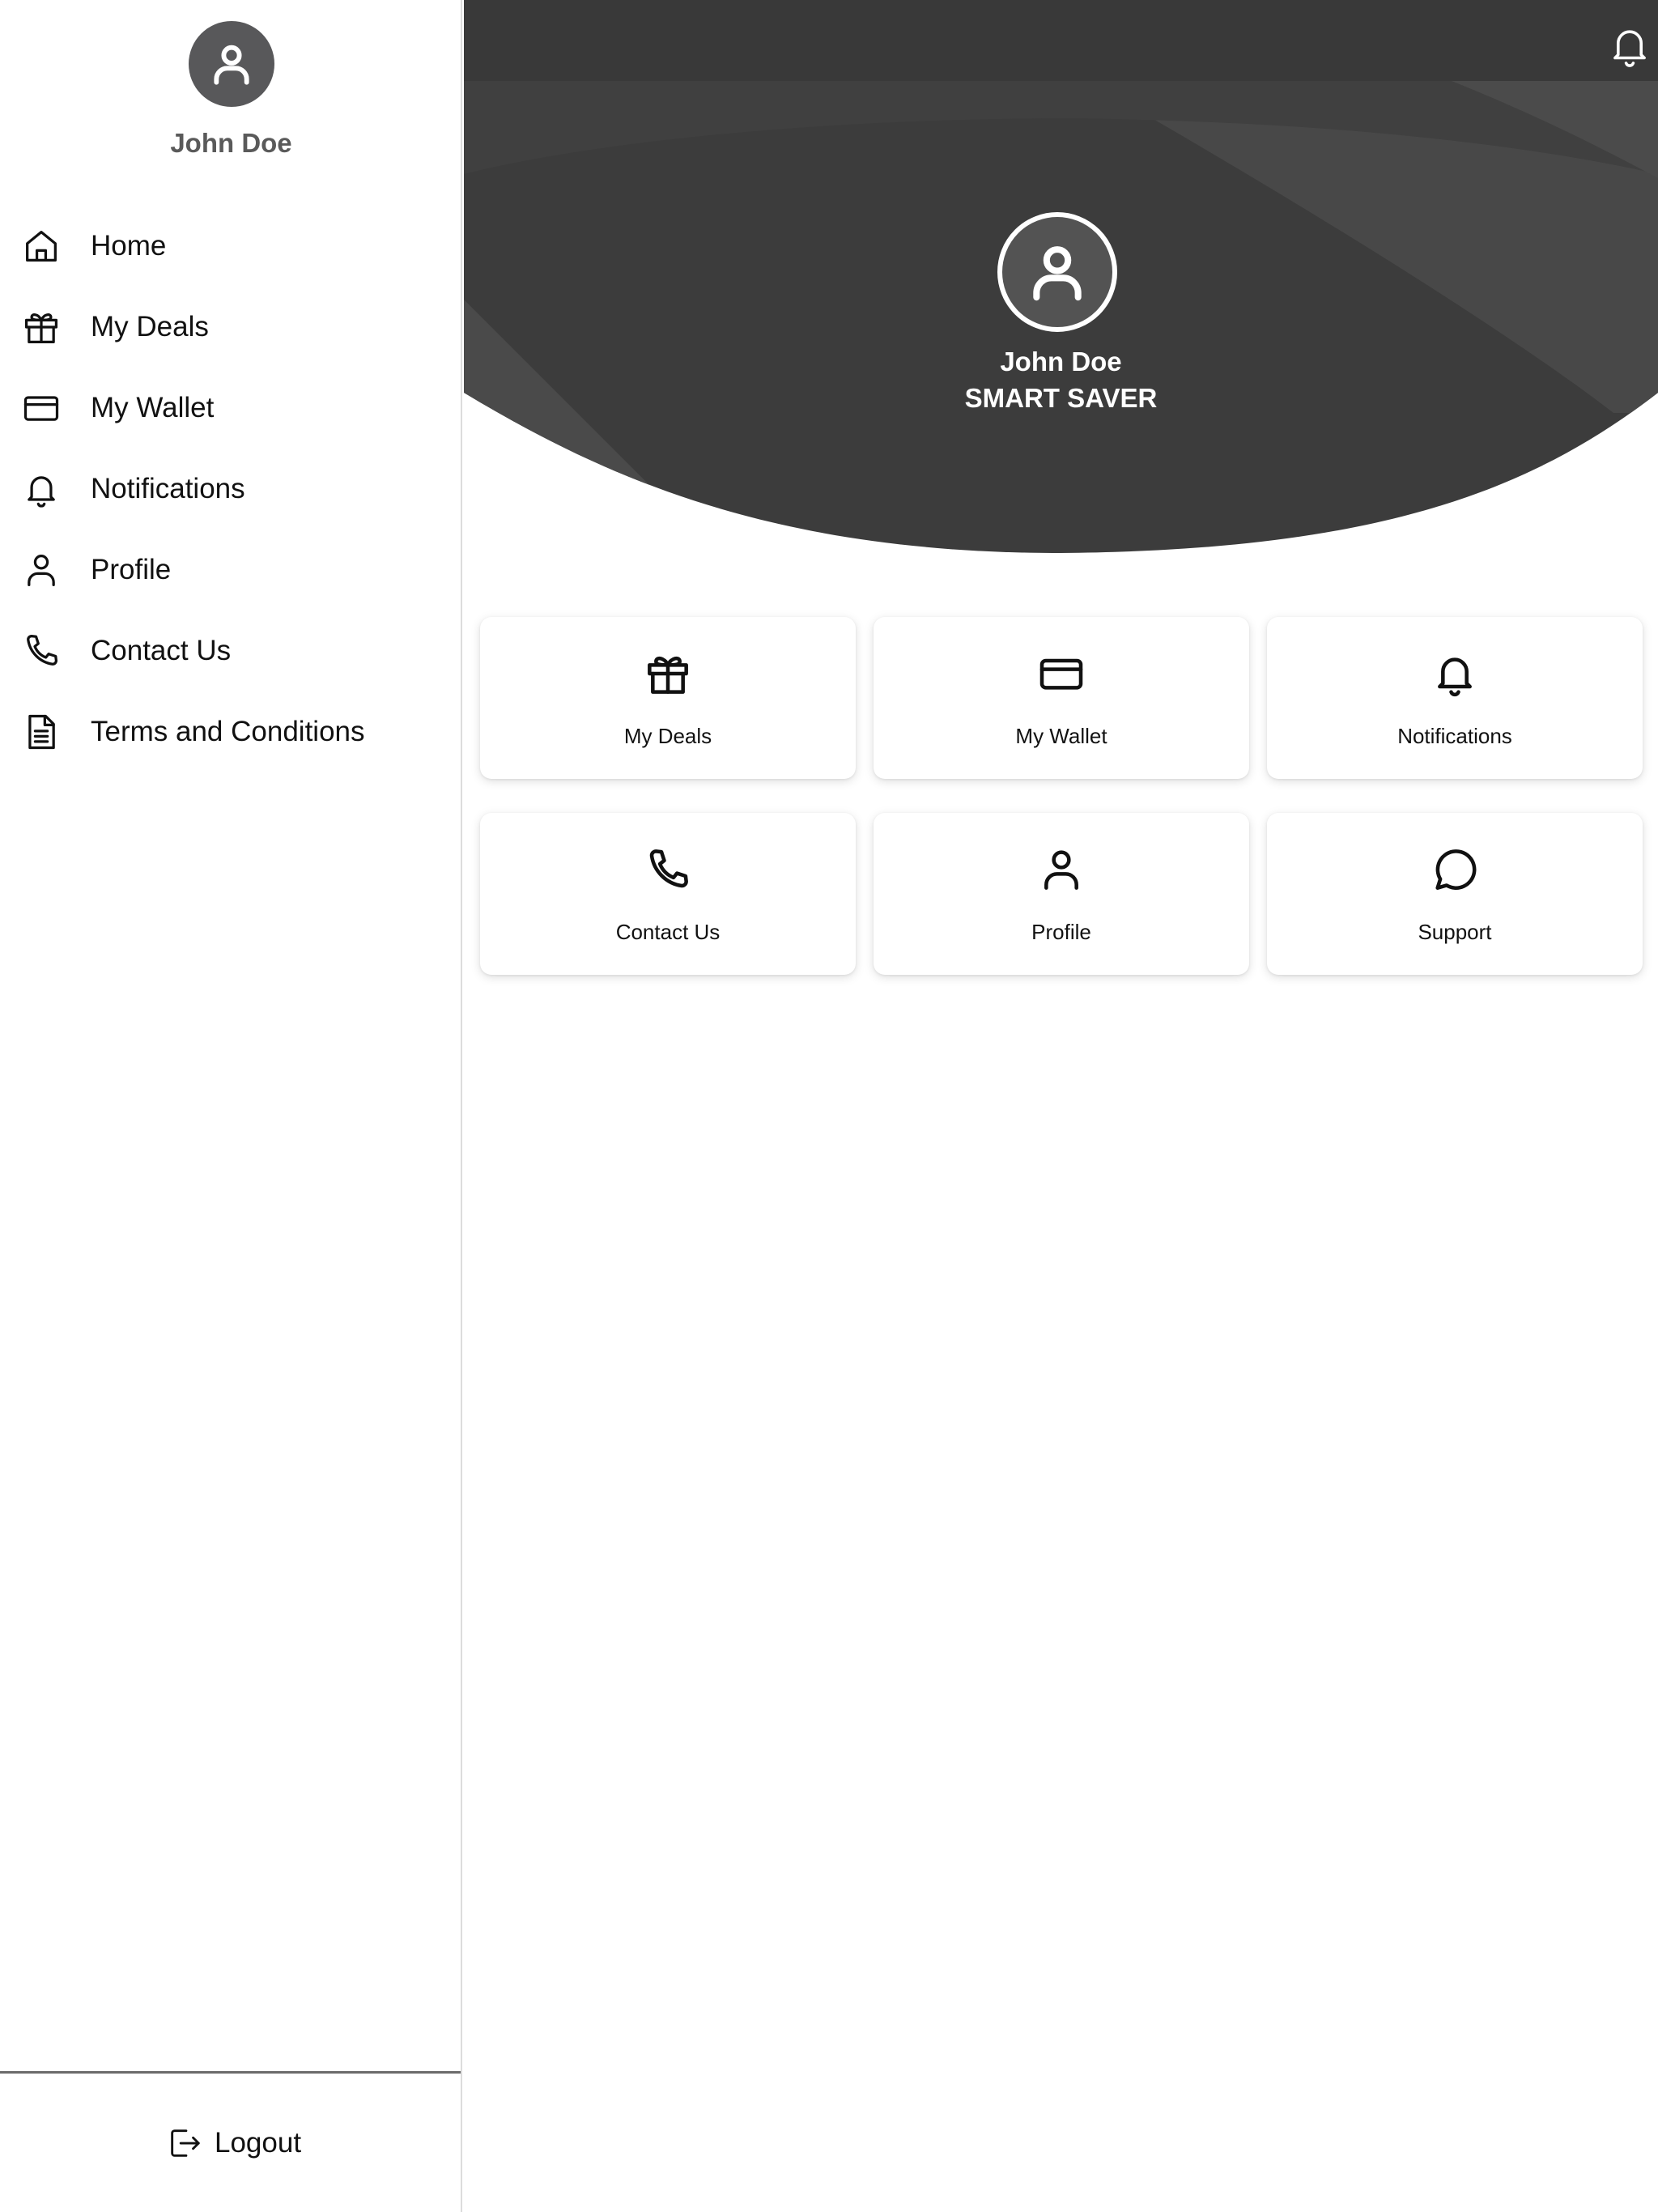 The image size is (1658, 2212). Describe the element at coordinates (1061, 398) in the screenshot. I see `membership-tier: SMART SAVER` at that location.